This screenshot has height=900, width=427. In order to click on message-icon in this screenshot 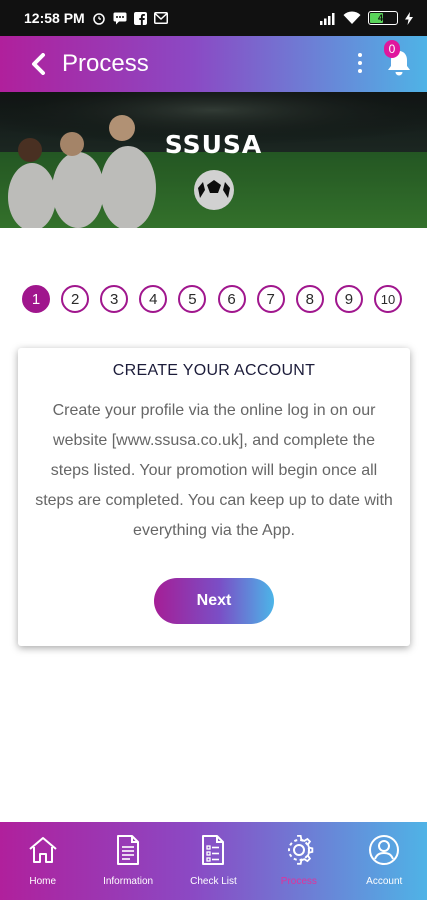, I will do `click(120, 18)`.